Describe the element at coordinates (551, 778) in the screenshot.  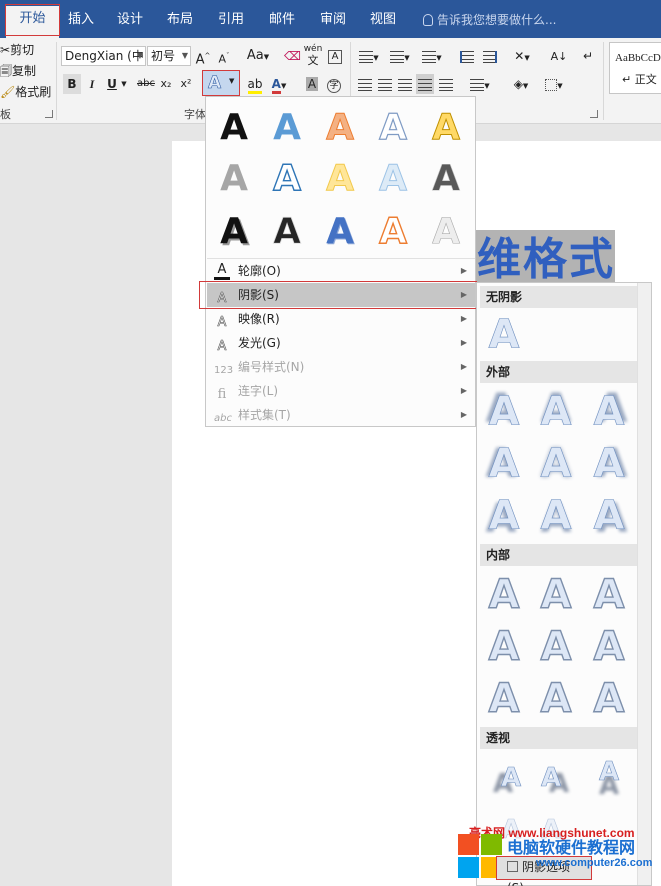
I see `shadow-perspective-2: A` at that location.